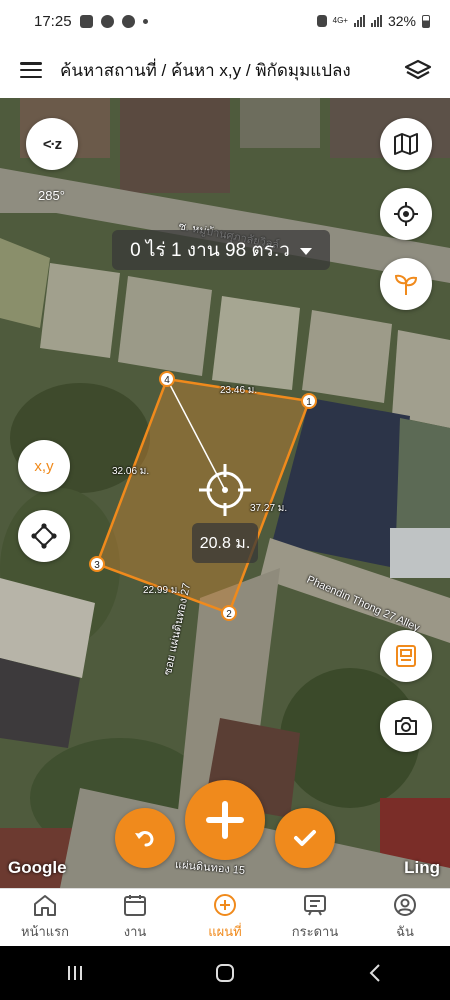  I want to click on menu-icon, so click(31, 70).